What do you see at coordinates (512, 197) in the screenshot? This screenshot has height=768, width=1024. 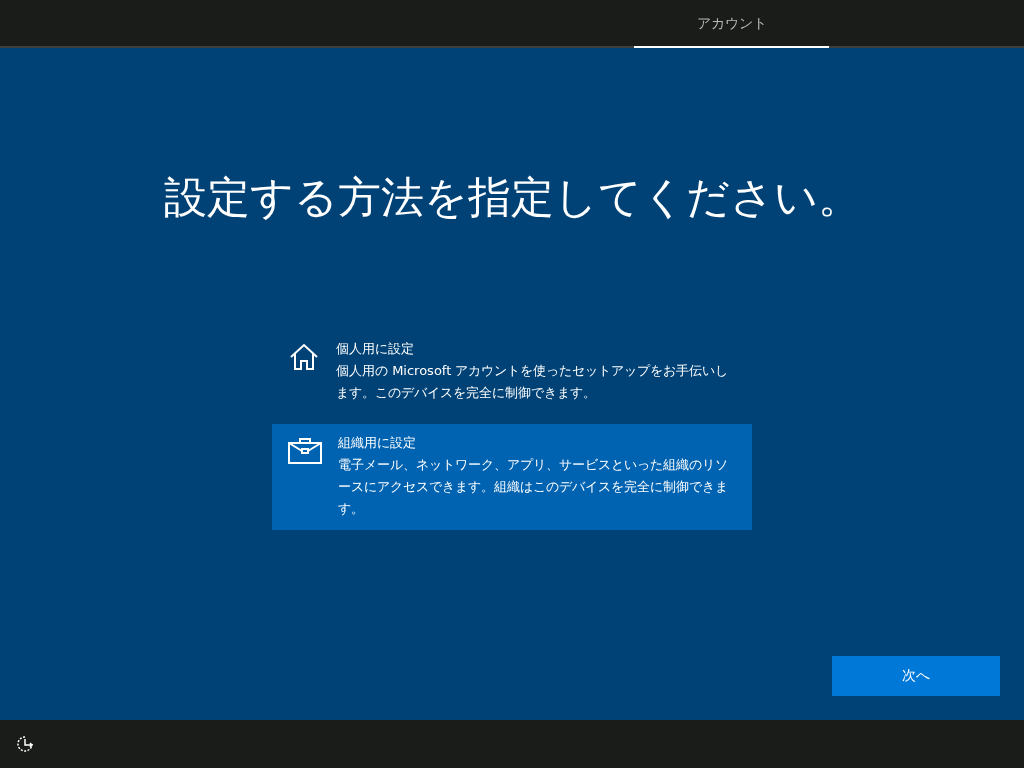 I see `page-title: 設定する方法を指定してください。` at bounding box center [512, 197].